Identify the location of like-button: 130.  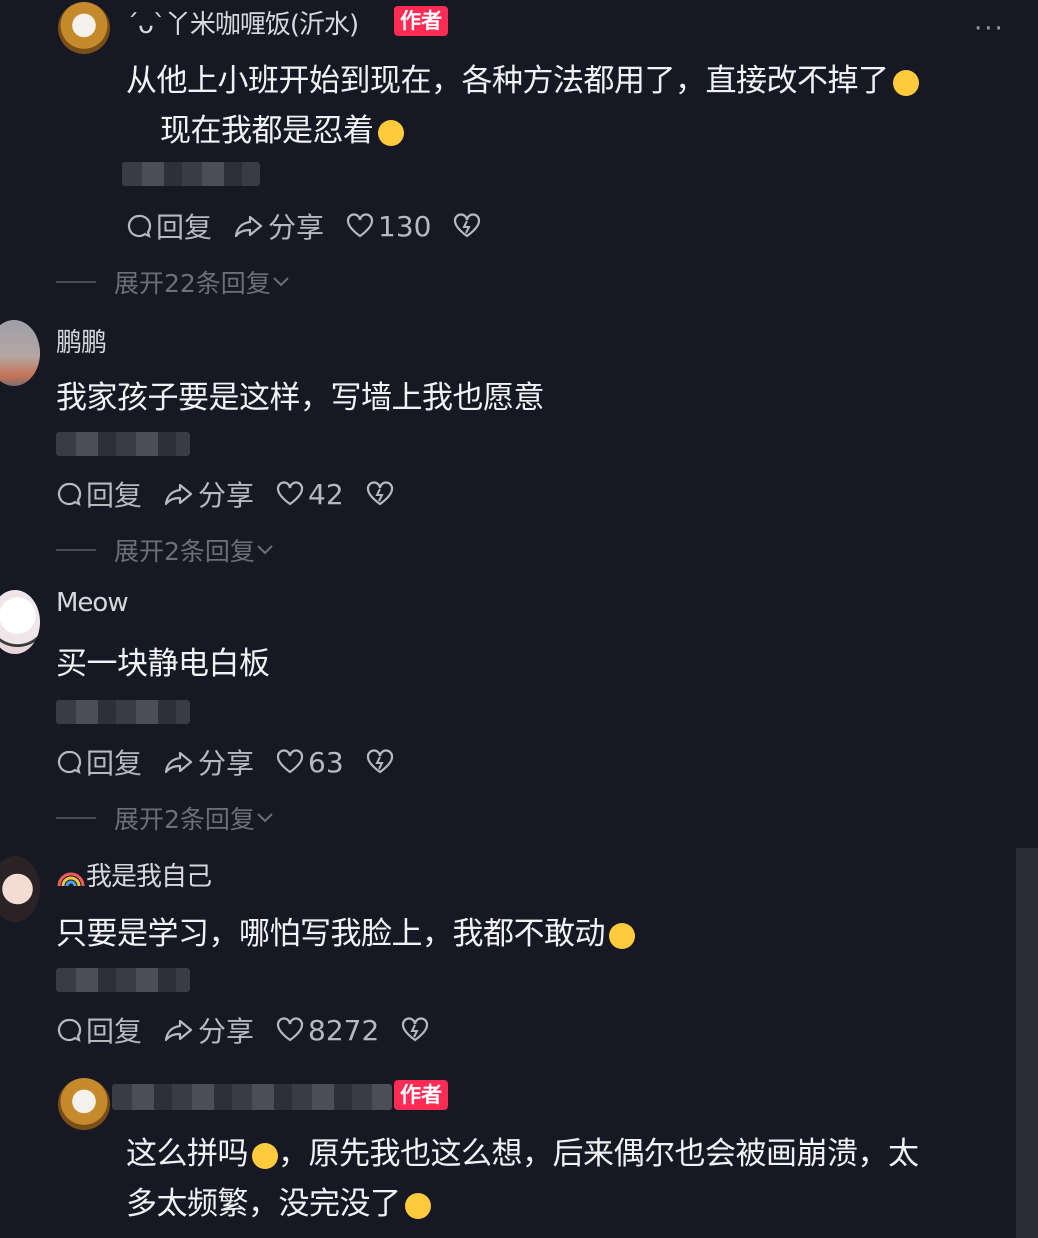
(388, 226).